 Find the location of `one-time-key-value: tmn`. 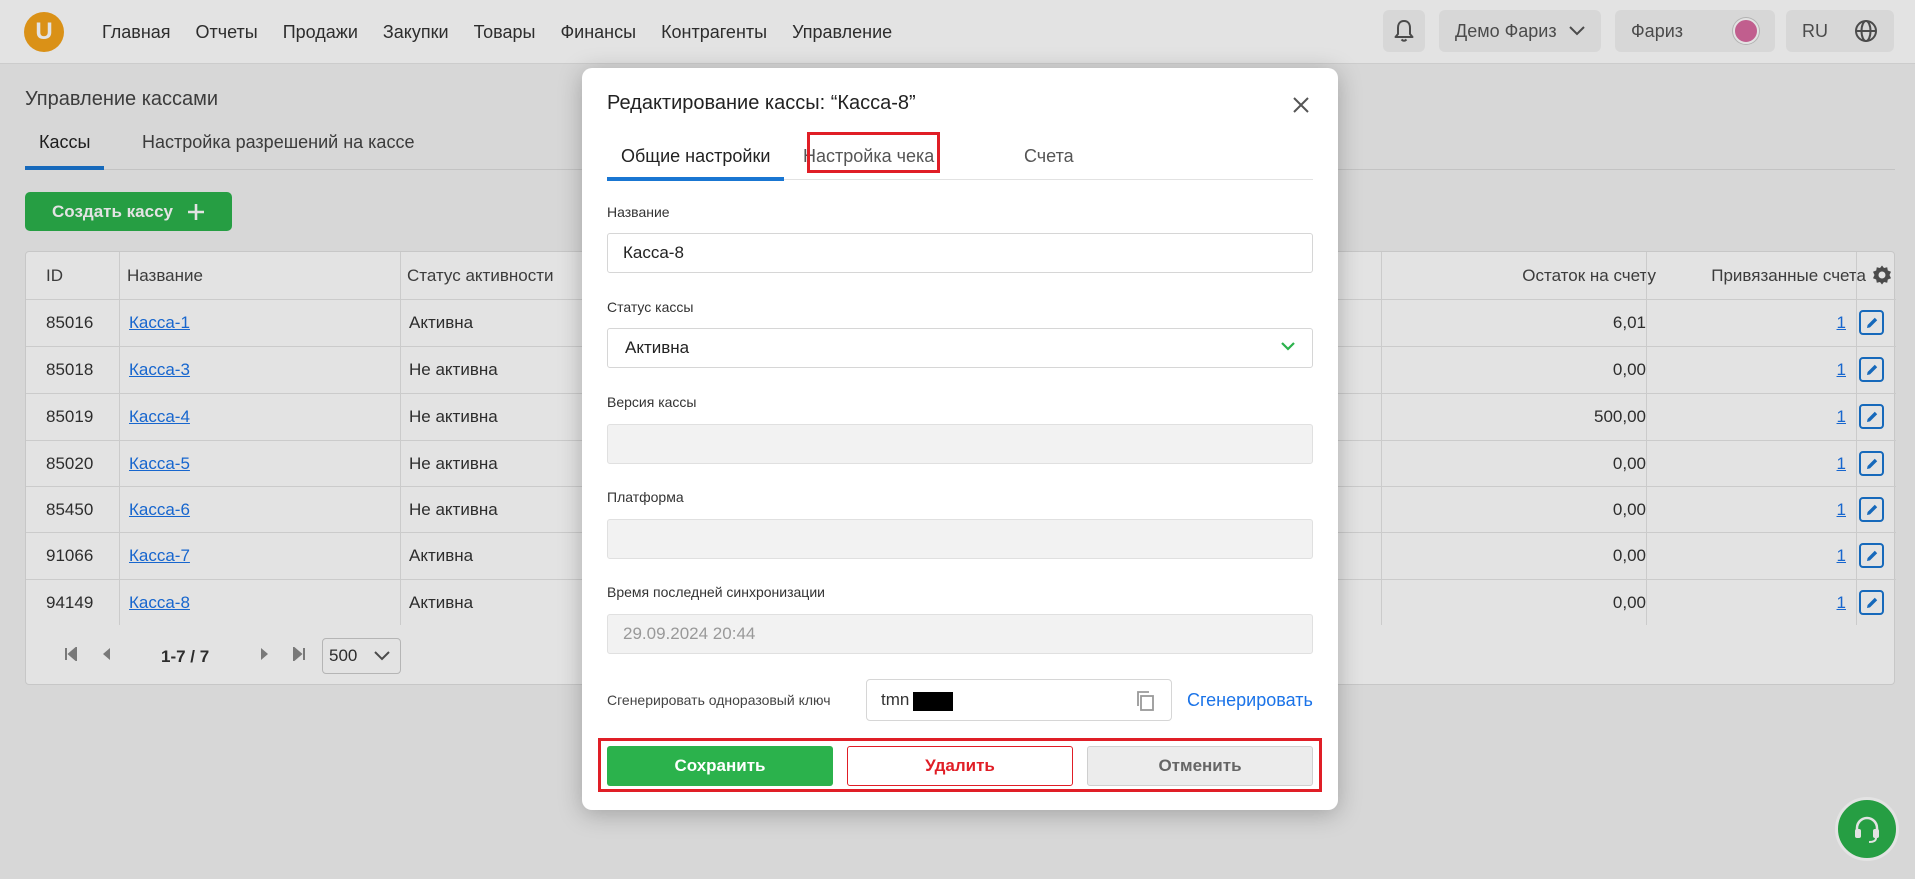

one-time-key-value: tmn is located at coordinates (895, 699).